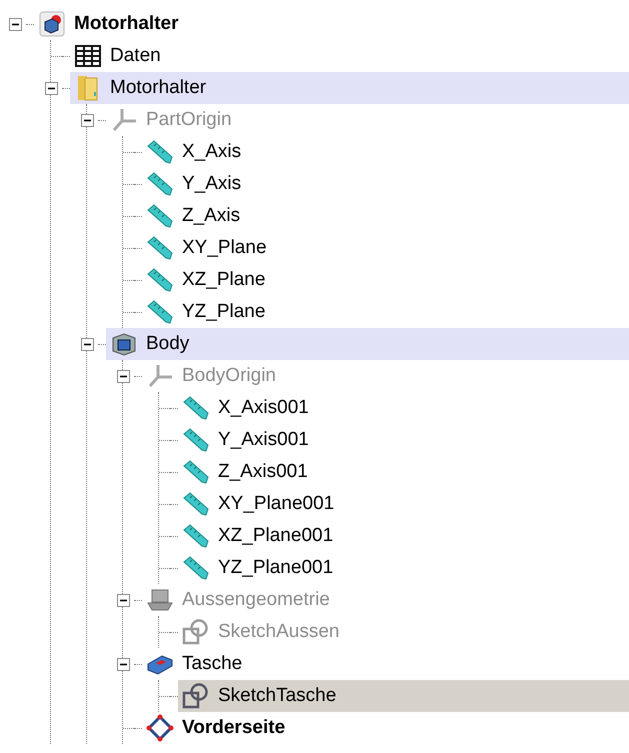  What do you see at coordinates (403, 696) in the screenshot?
I see `tree-item: SketchTasche` at bounding box center [403, 696].